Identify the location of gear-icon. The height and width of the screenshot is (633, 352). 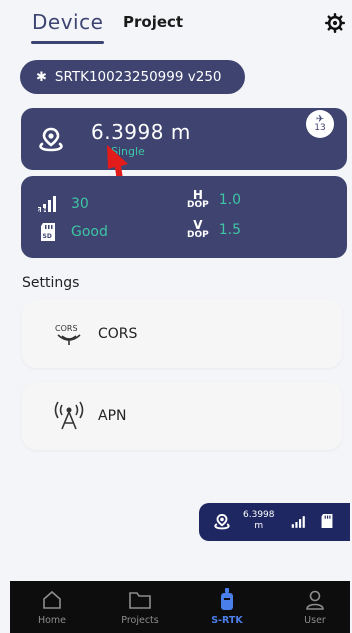
(335, 23).